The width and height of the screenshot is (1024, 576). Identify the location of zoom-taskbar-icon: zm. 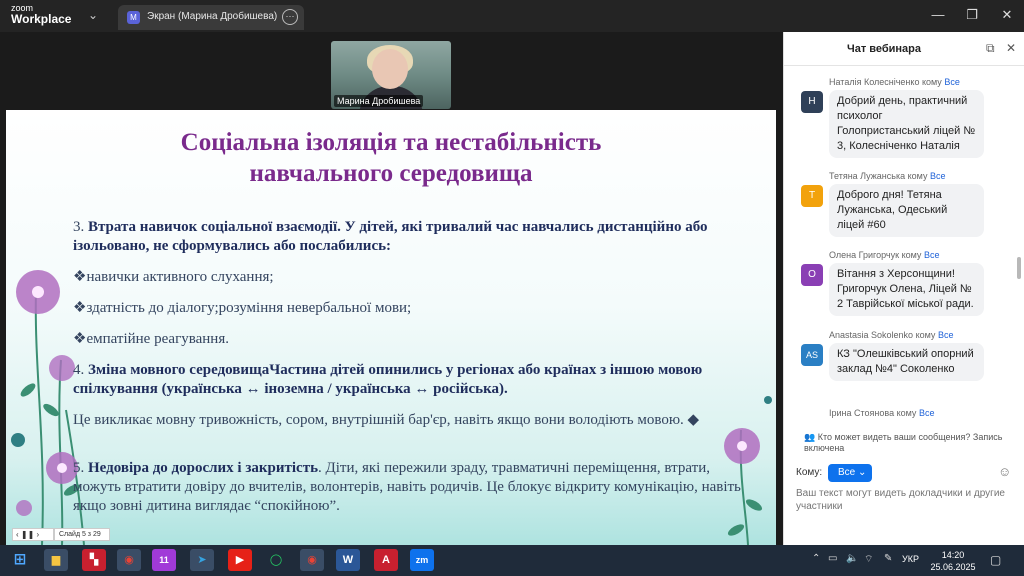
(422, 560).